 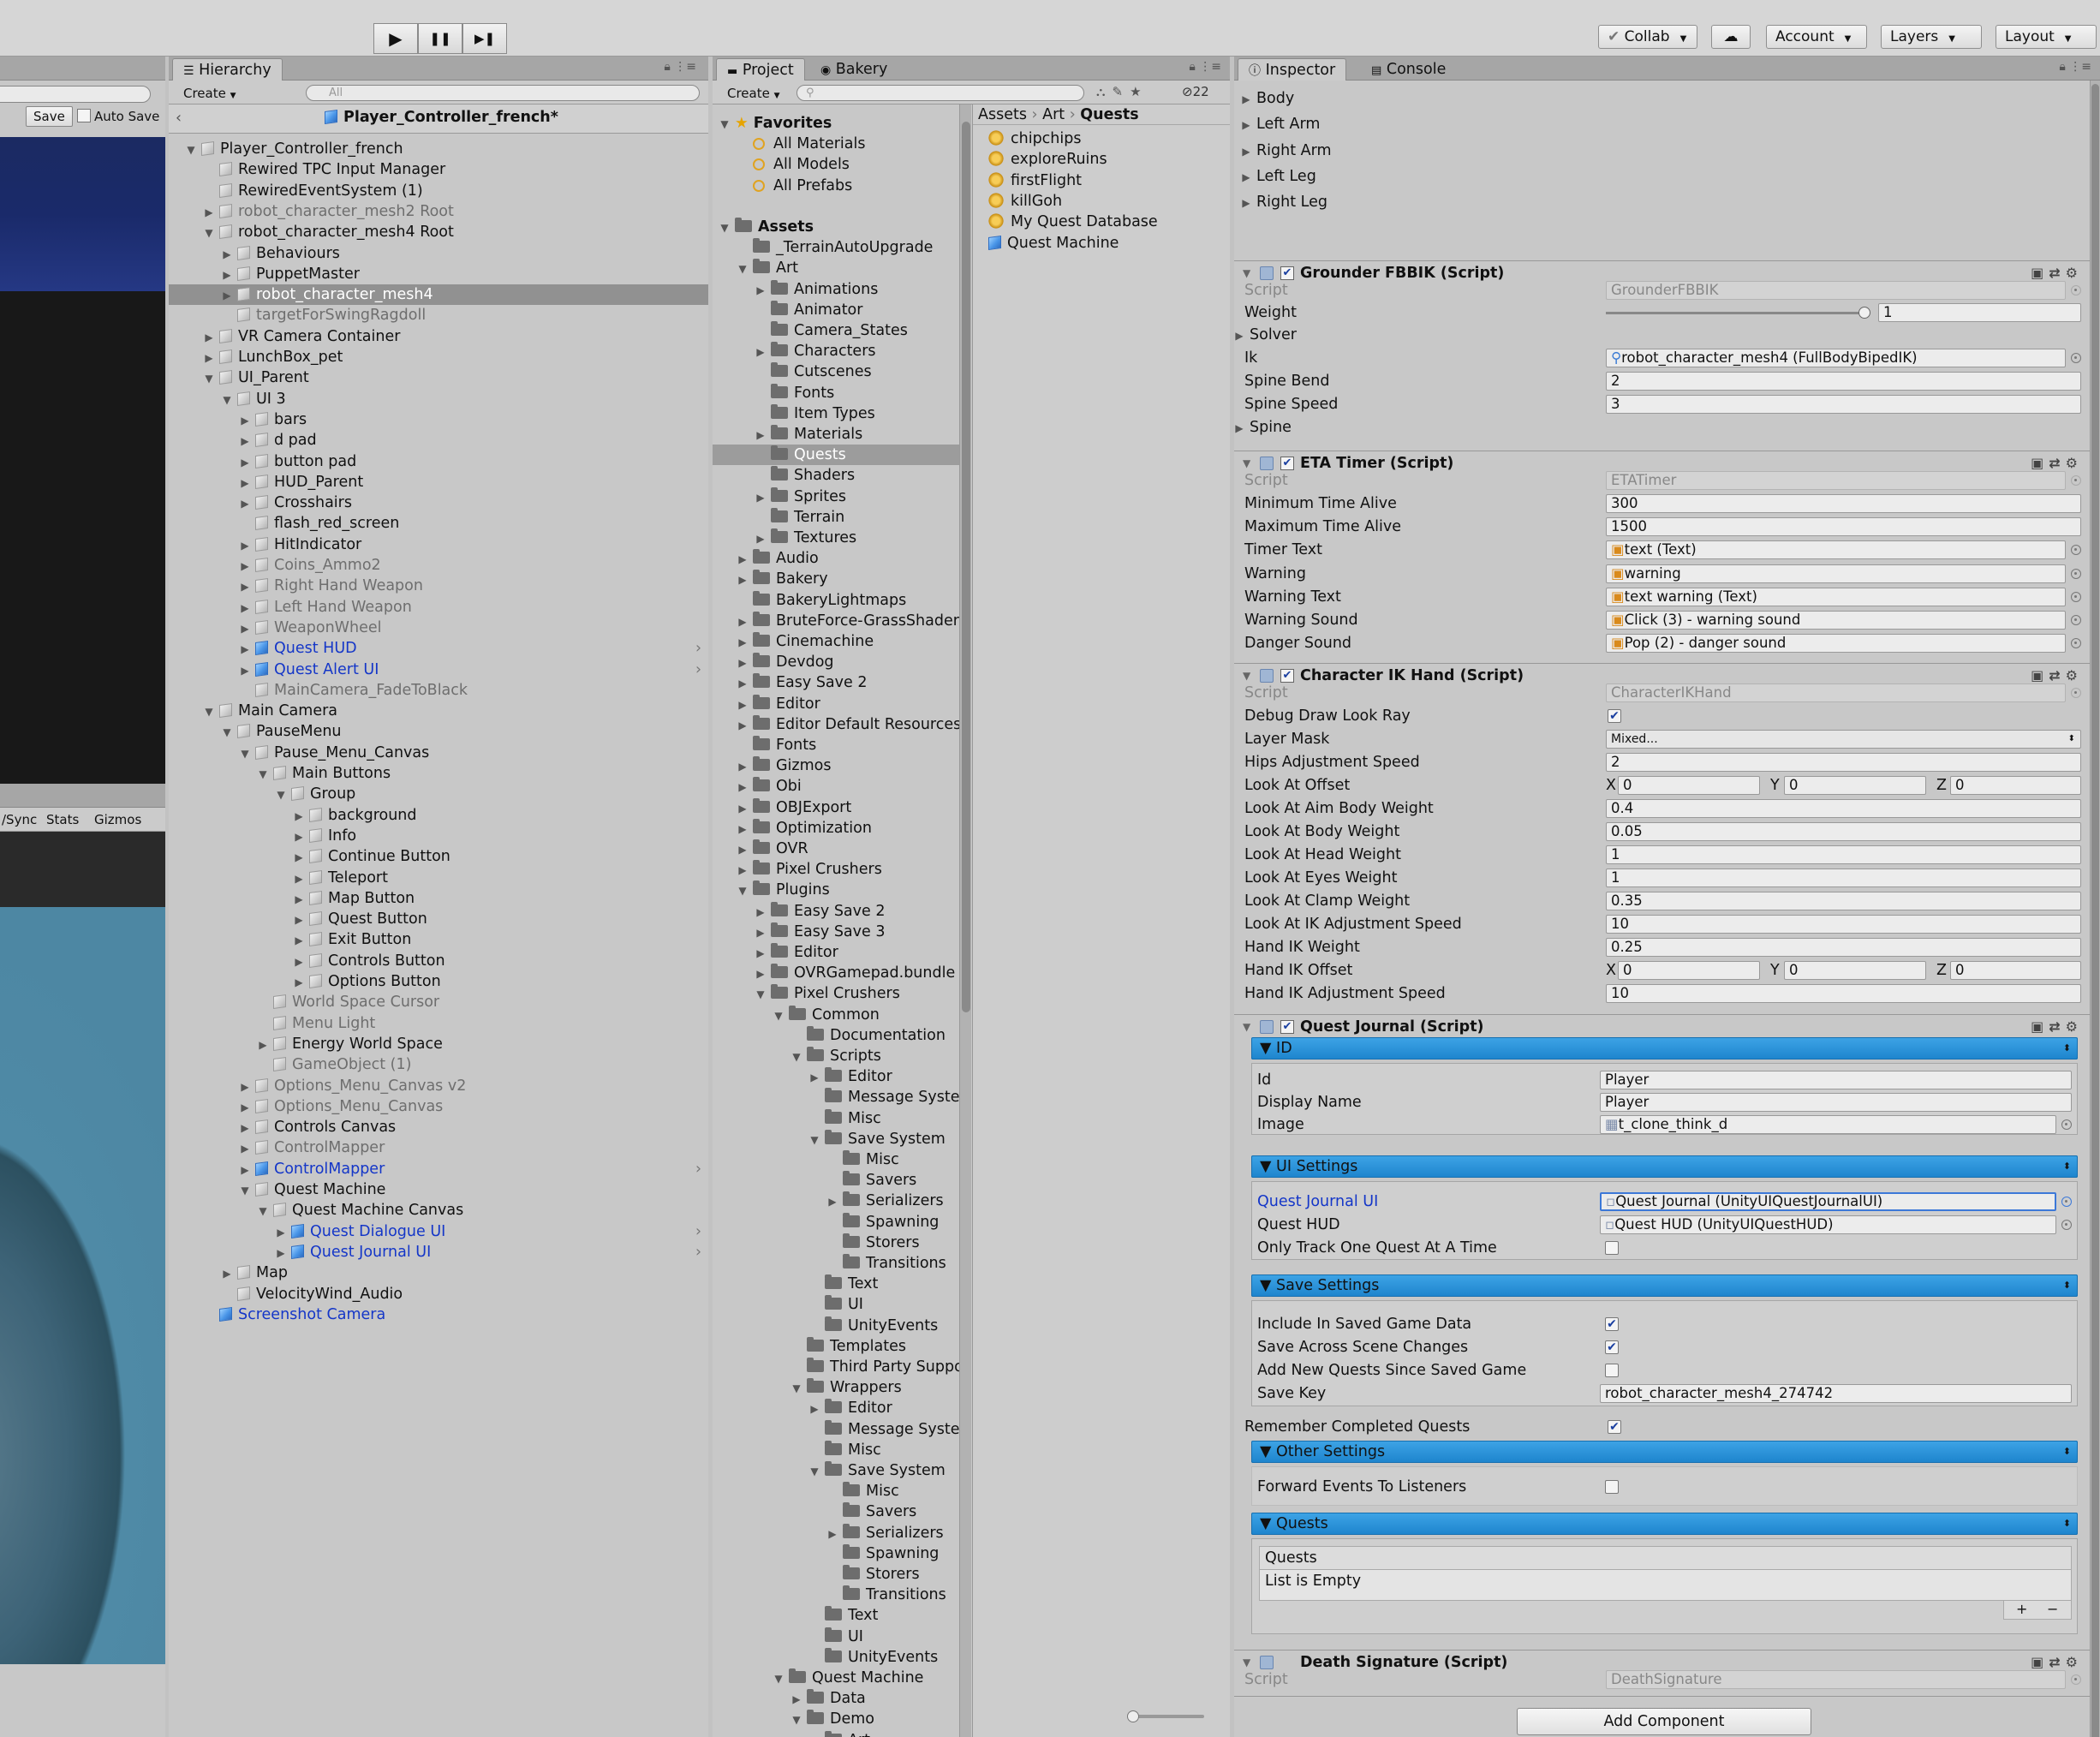 What do you see at coordinates (836, 1346) in the screenshot?
I see `project-folder-item: Templates` at bounding box center [836, 1346].